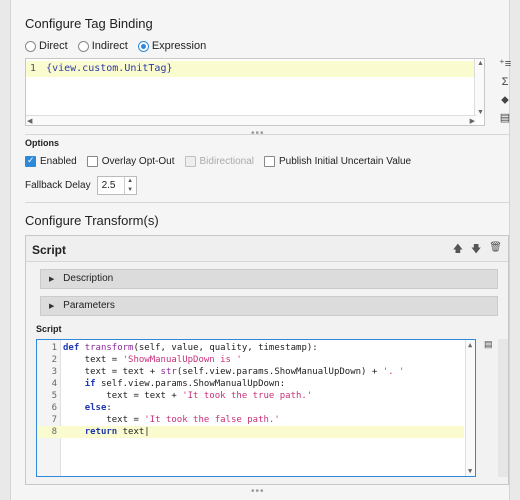 This screenshot has width=520, height=500. What do you see at coordinates (30, 46) in the screenshot?
I see `radio-direct-circle` at bounding box center [30, 46].